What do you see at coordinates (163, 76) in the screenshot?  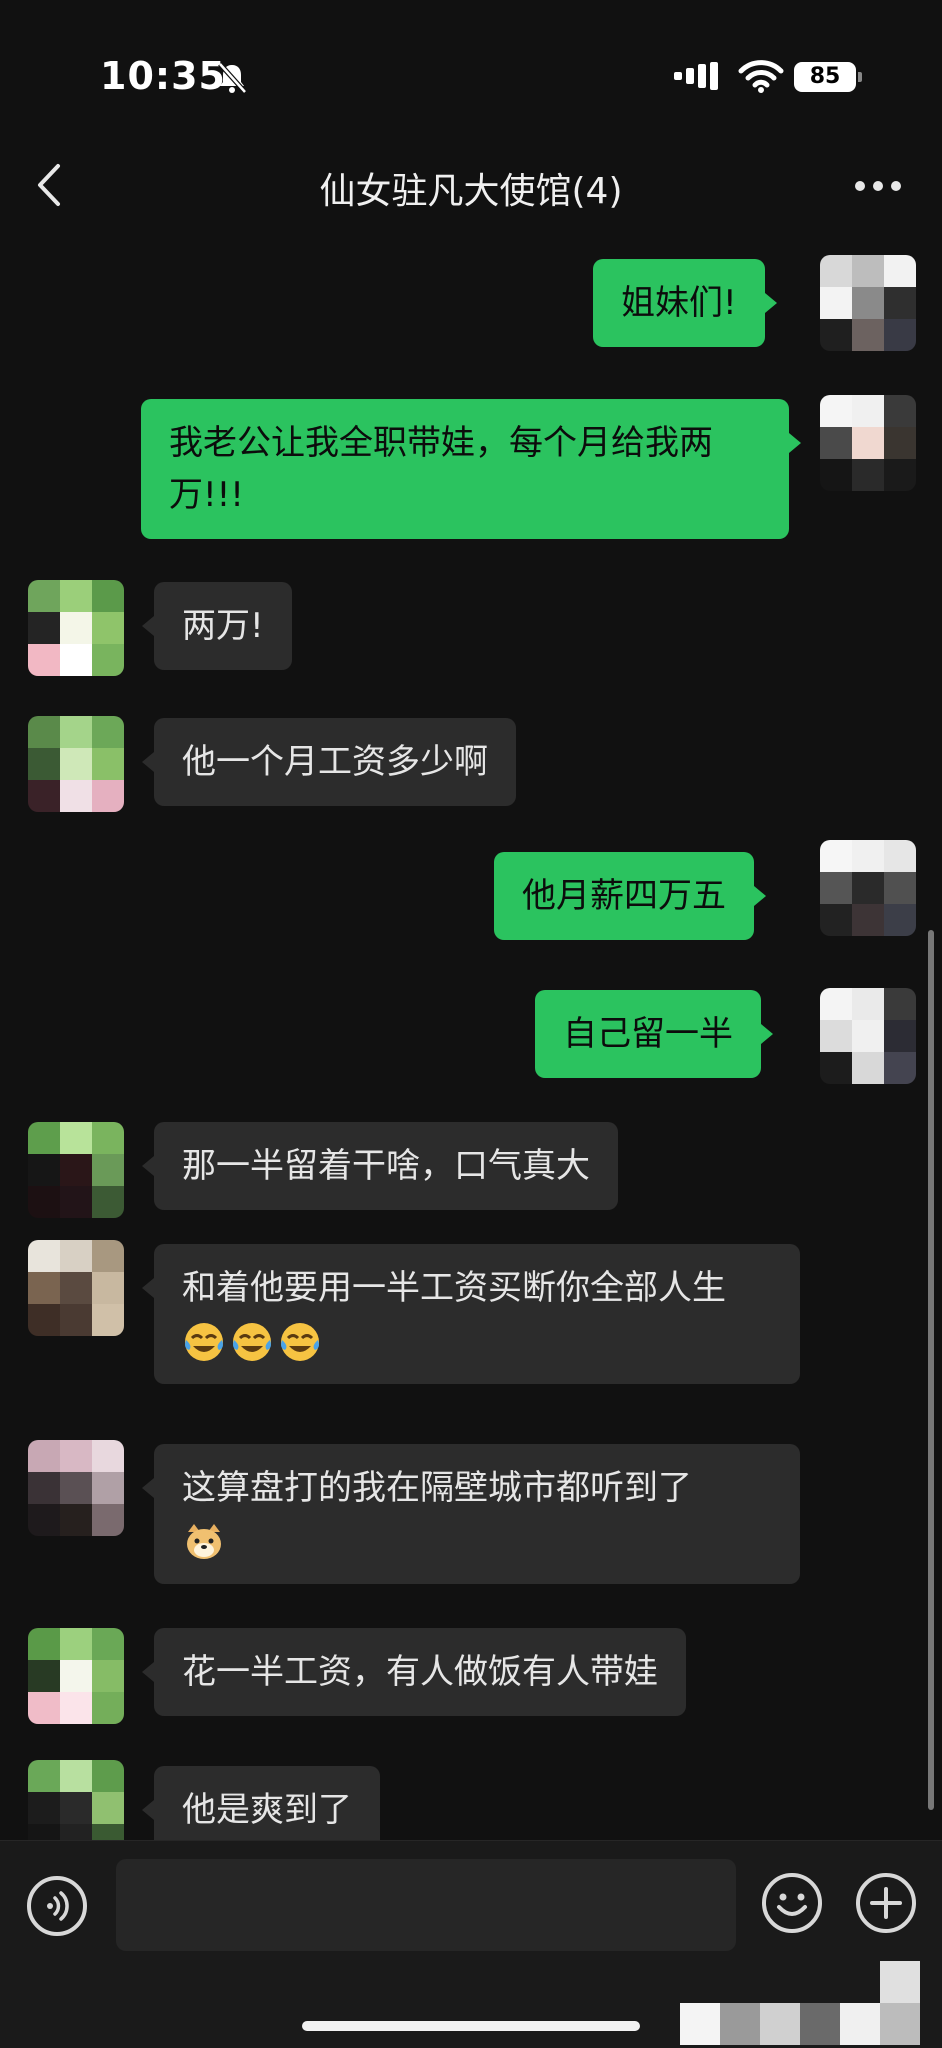 I see `status-time: 10:35` at bounding box center [163, 76].